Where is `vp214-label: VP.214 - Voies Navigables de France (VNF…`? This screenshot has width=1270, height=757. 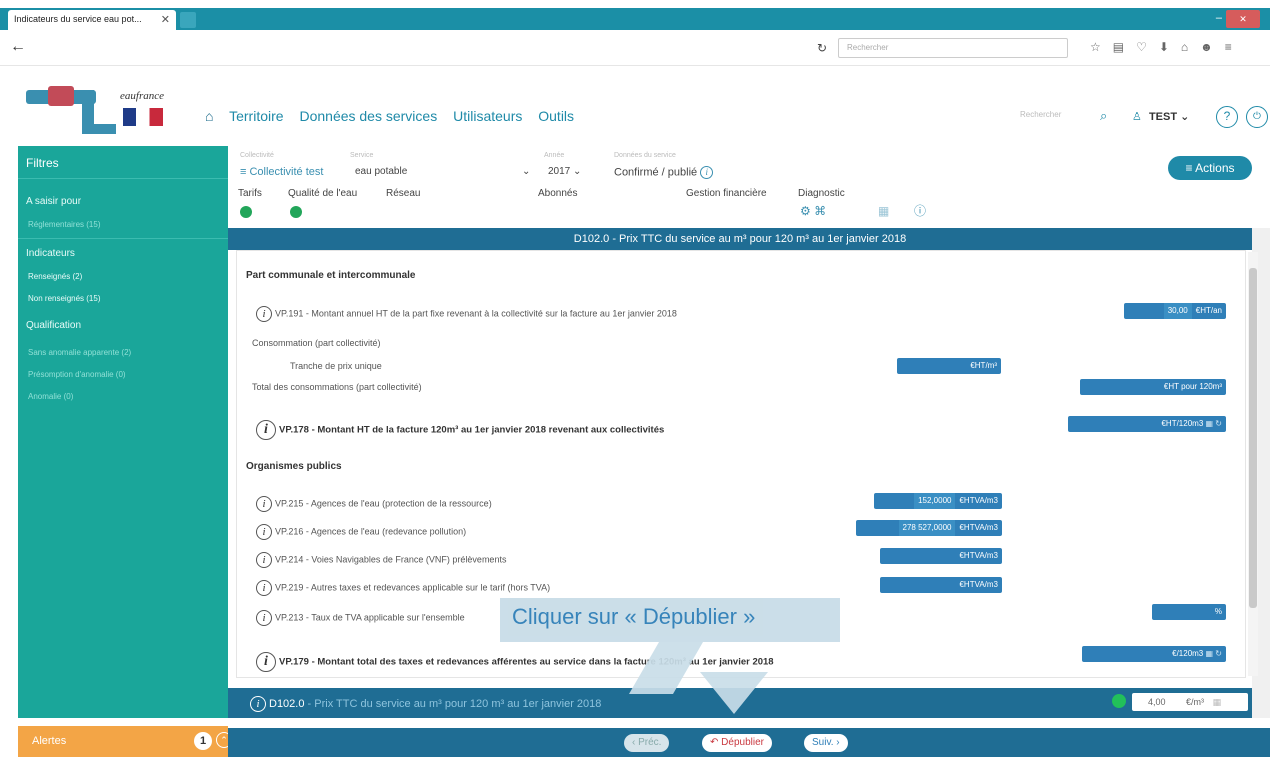
vp214-label: VP.214 - Voies Navigables de France (VNF… is located at coordinates (391, 559).